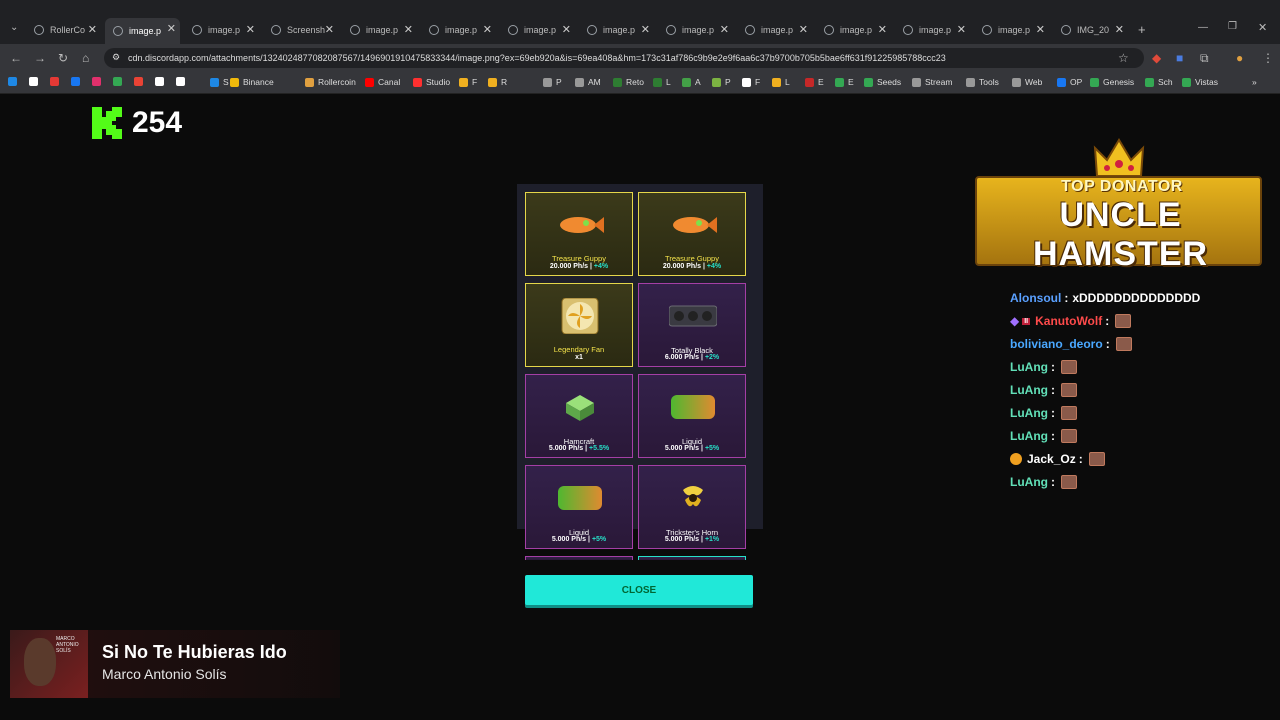  Describe the element at coordinates (1027, 82) in the screenshot. I see `bookmark-item: Web` at that location.